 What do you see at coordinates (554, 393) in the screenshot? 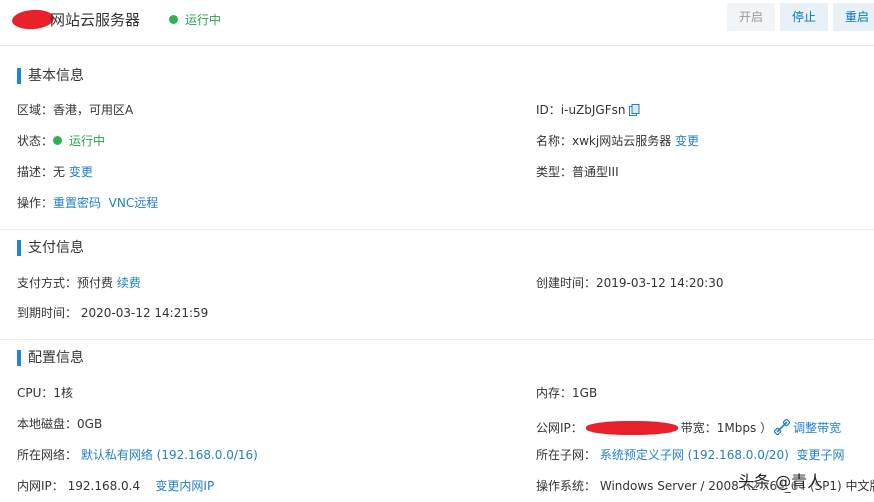
I see `mem-label: 内存：` at bounding box center [554, 393].